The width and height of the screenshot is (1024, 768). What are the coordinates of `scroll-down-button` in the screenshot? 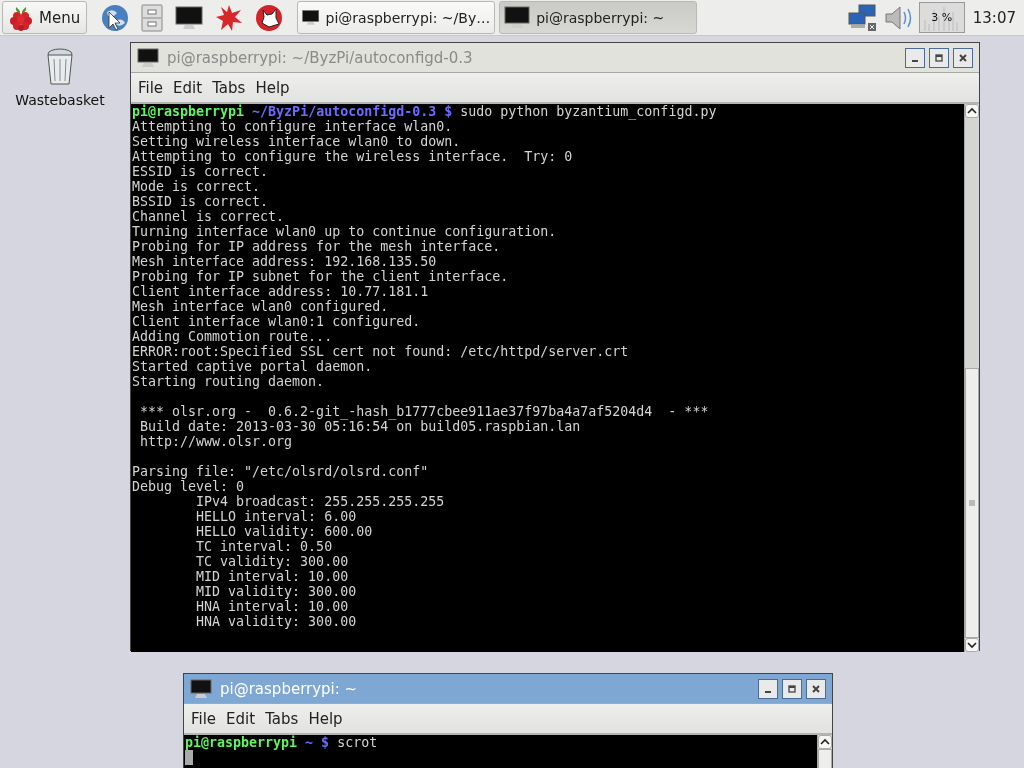 It's located at (972, 645).